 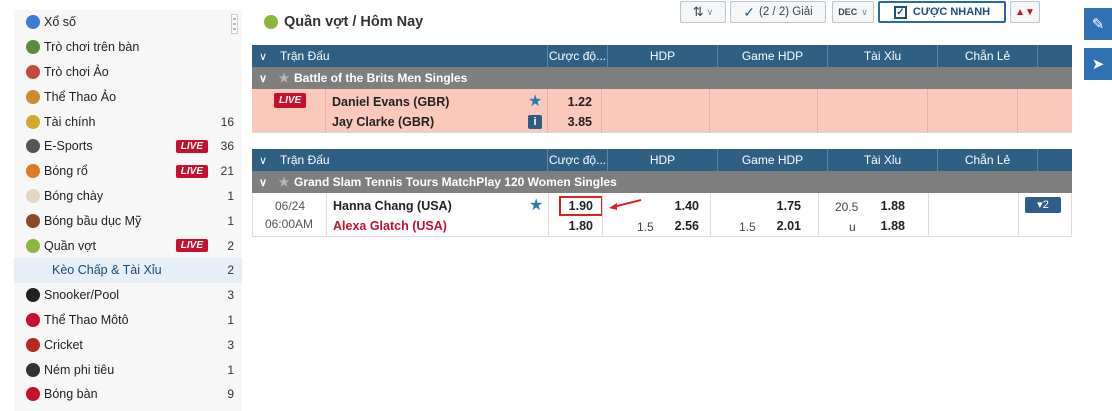 I want to click on finance-icon, so click(x=33, y=121).